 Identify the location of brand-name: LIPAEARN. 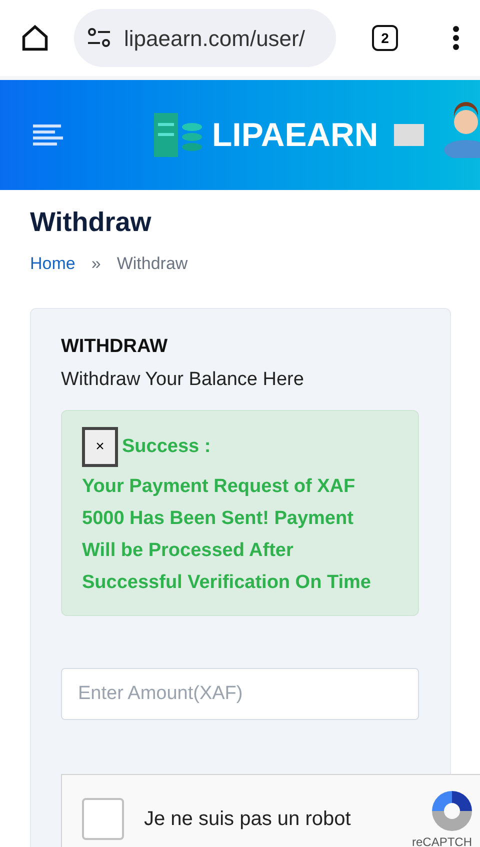
(295, 135).